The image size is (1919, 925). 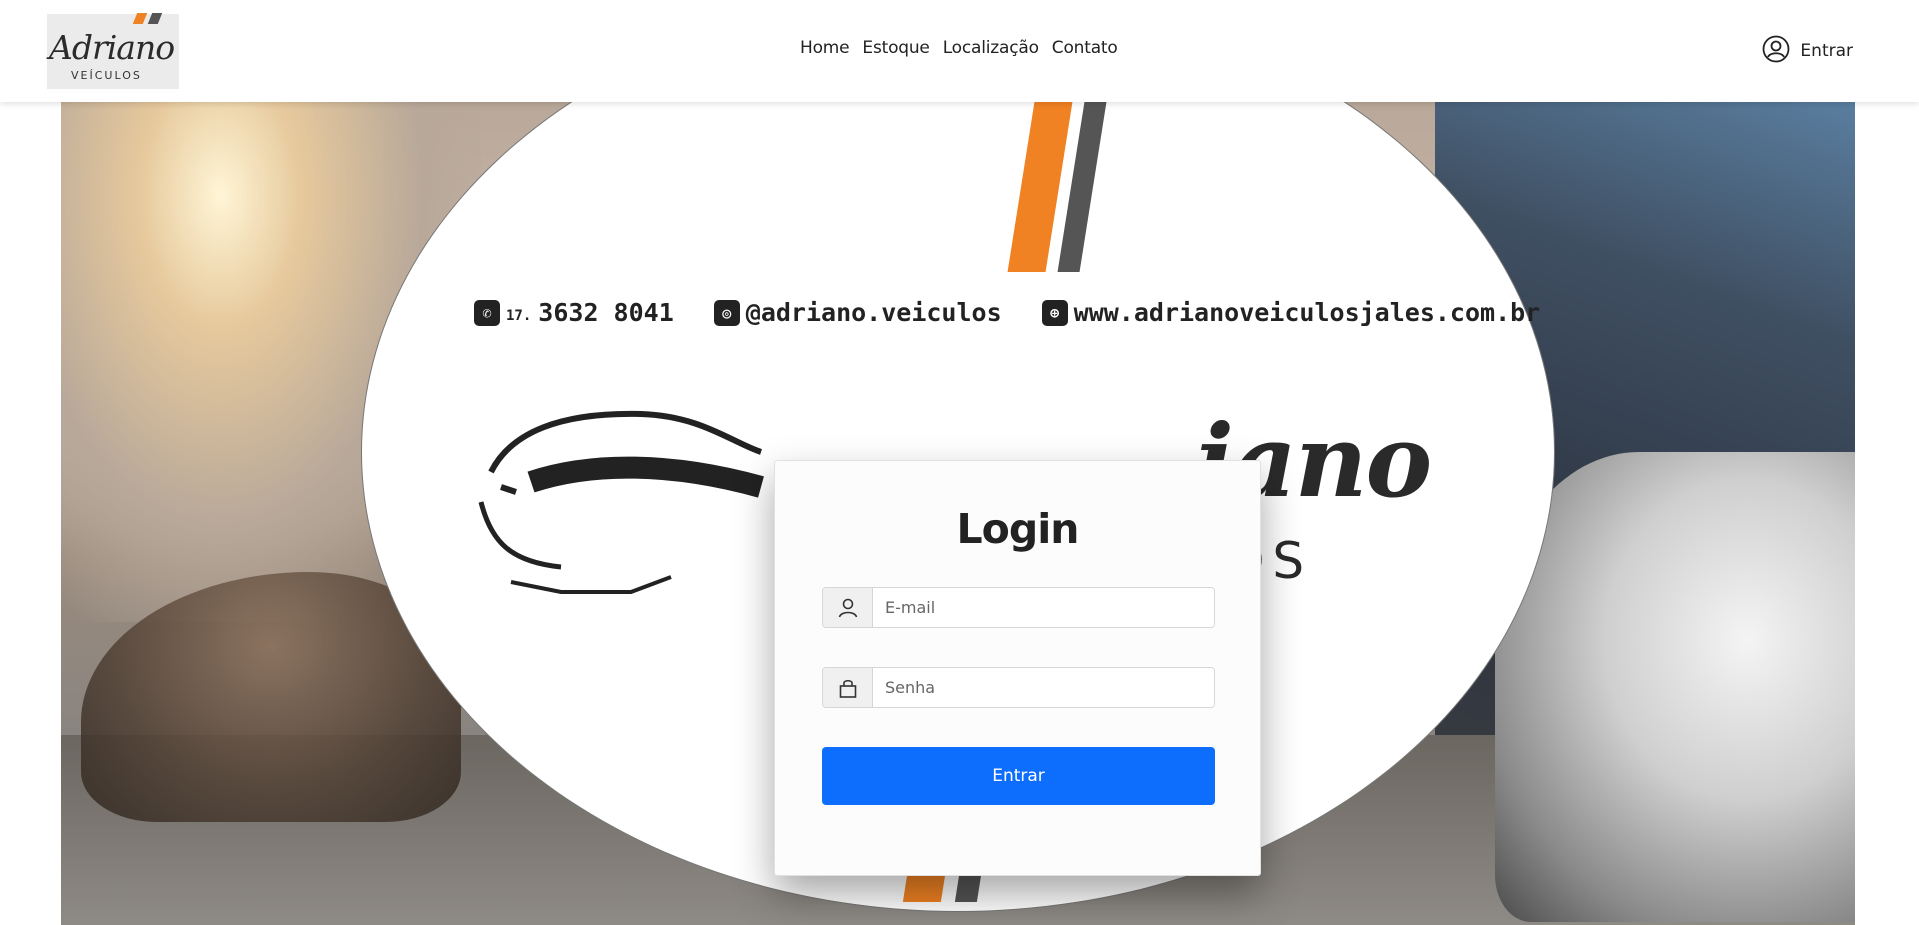 I want to click on nav-contato: Contato, so click(x=1085, y=48).